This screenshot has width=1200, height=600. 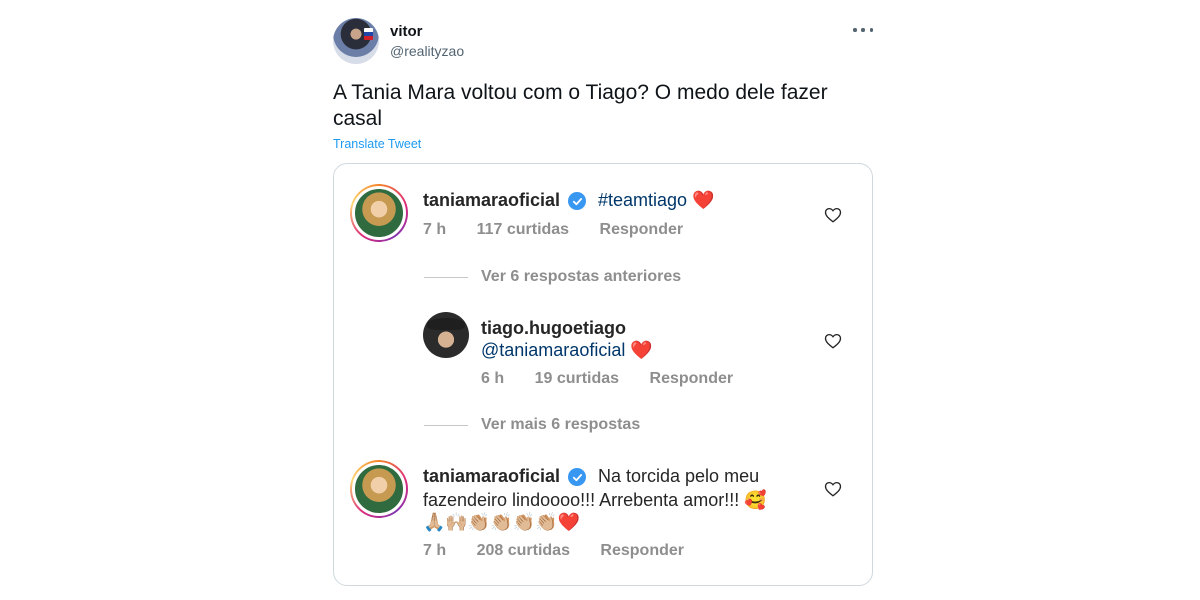 What do you see at coordinates (523, 229) in the screenshot?
I see `comment-likes: 117 curtidas` at bounding box center [523, 229].